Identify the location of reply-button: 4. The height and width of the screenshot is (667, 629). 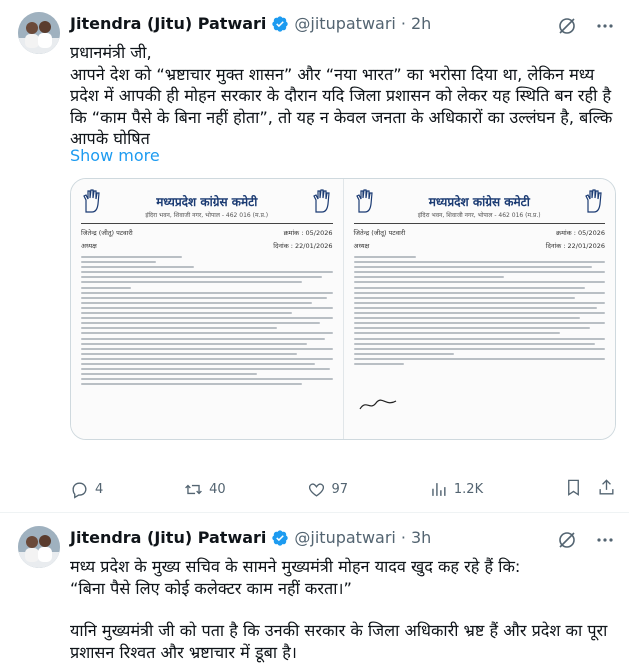
(86, 489).